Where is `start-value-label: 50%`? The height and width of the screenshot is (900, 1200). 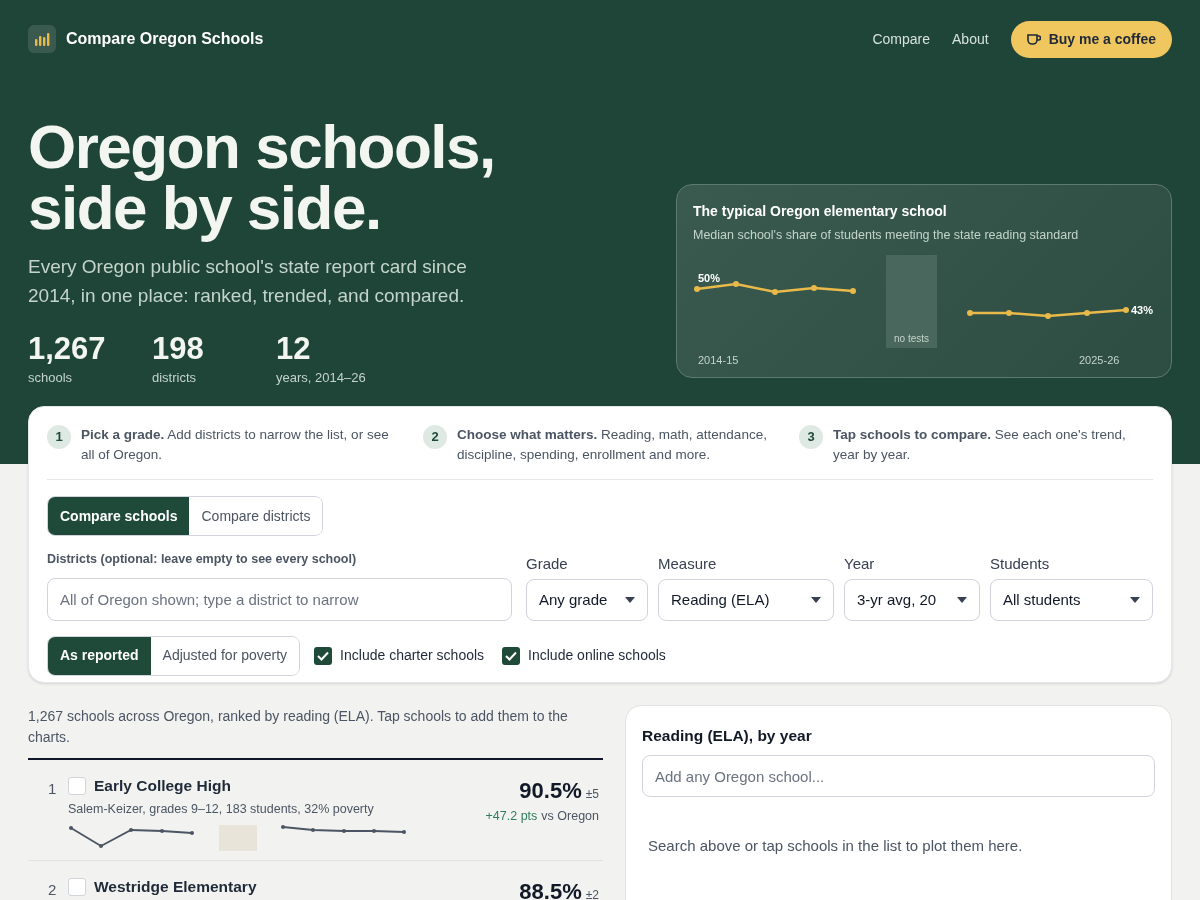 start-value-label: 50% is located at coordinates (709, 278).